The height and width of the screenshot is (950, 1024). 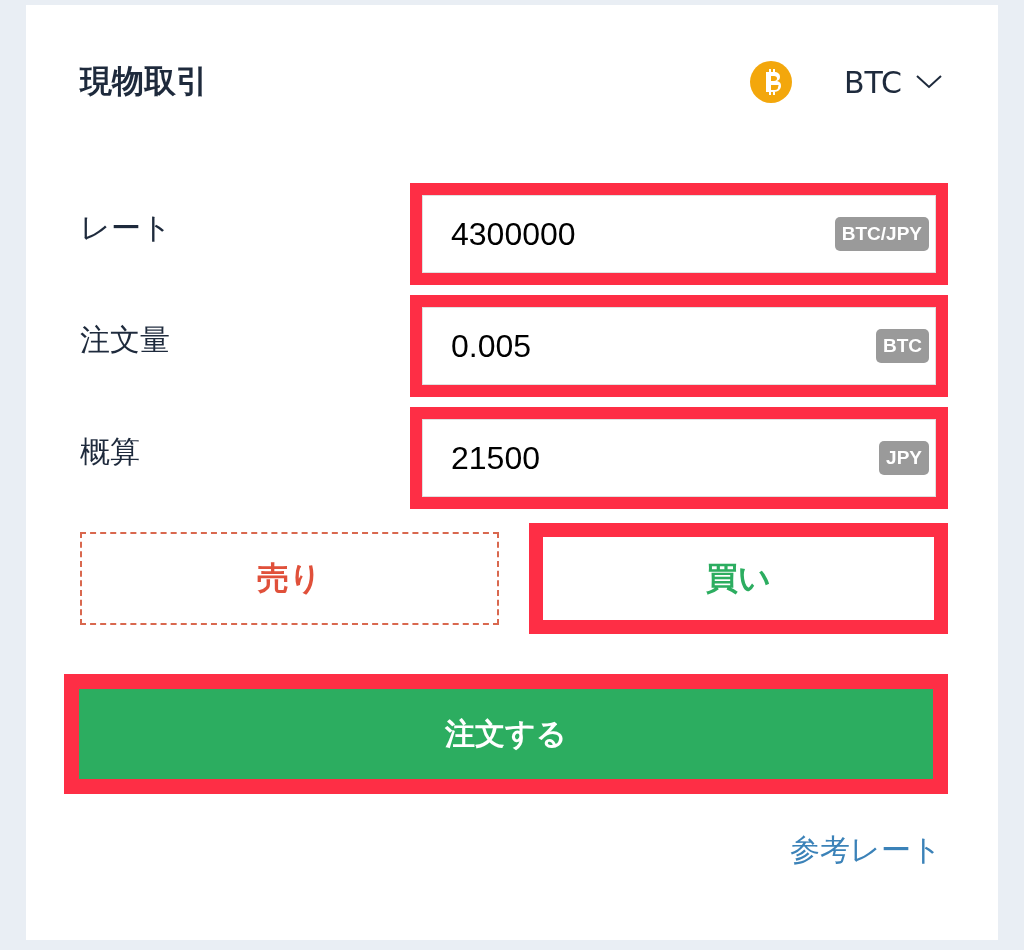 What do you see at coordinates (892, 82) in the screenshot?
I see `currency-dropdown: BTC` at bounding box center [892, 82].